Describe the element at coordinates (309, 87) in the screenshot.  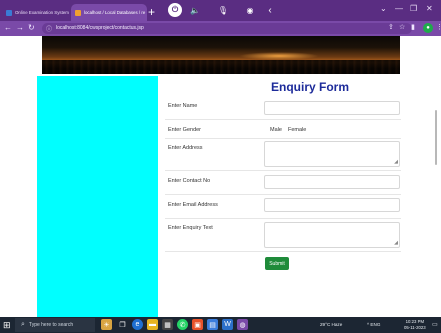
I see `form-title: Enquiry Form` at that location.